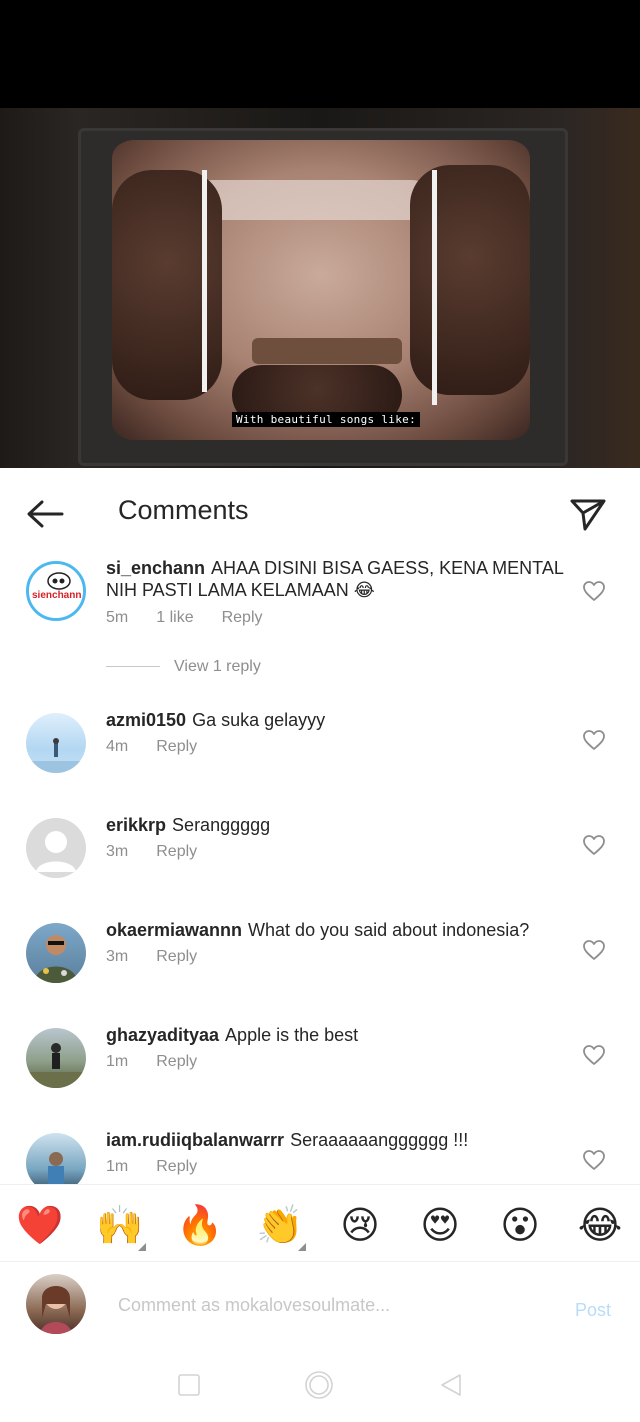 The image size is (640, 1422). I want to click on comment-text: Apple is the best, so click(292, 1035).